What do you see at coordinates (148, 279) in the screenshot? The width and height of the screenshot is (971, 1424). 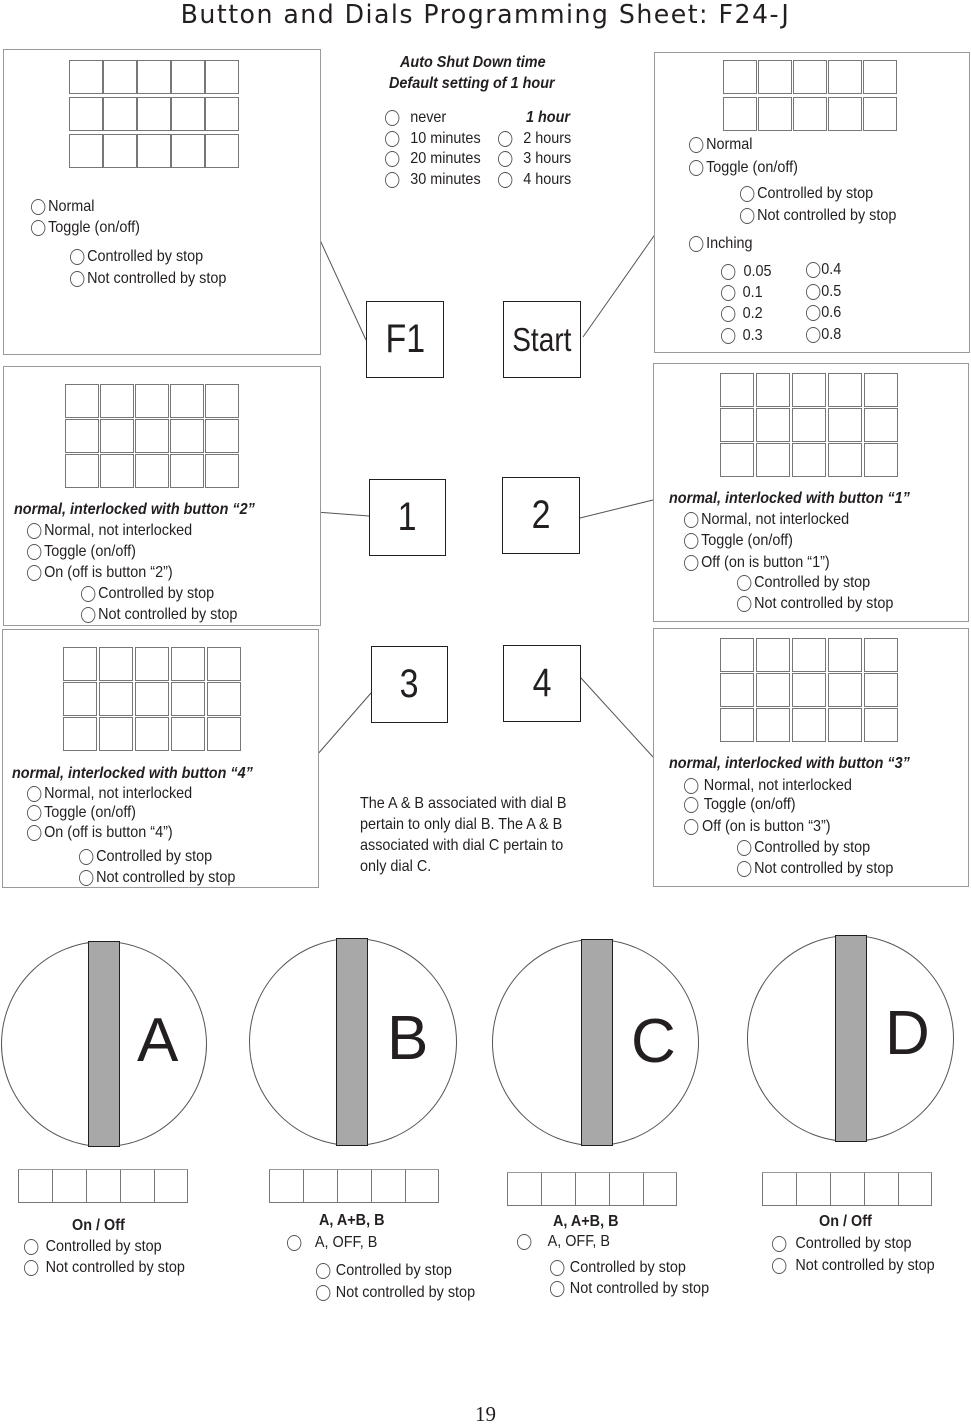 I see `f1-option-not-controlled: Not controlled by stop` at bounding box center [148, 279].